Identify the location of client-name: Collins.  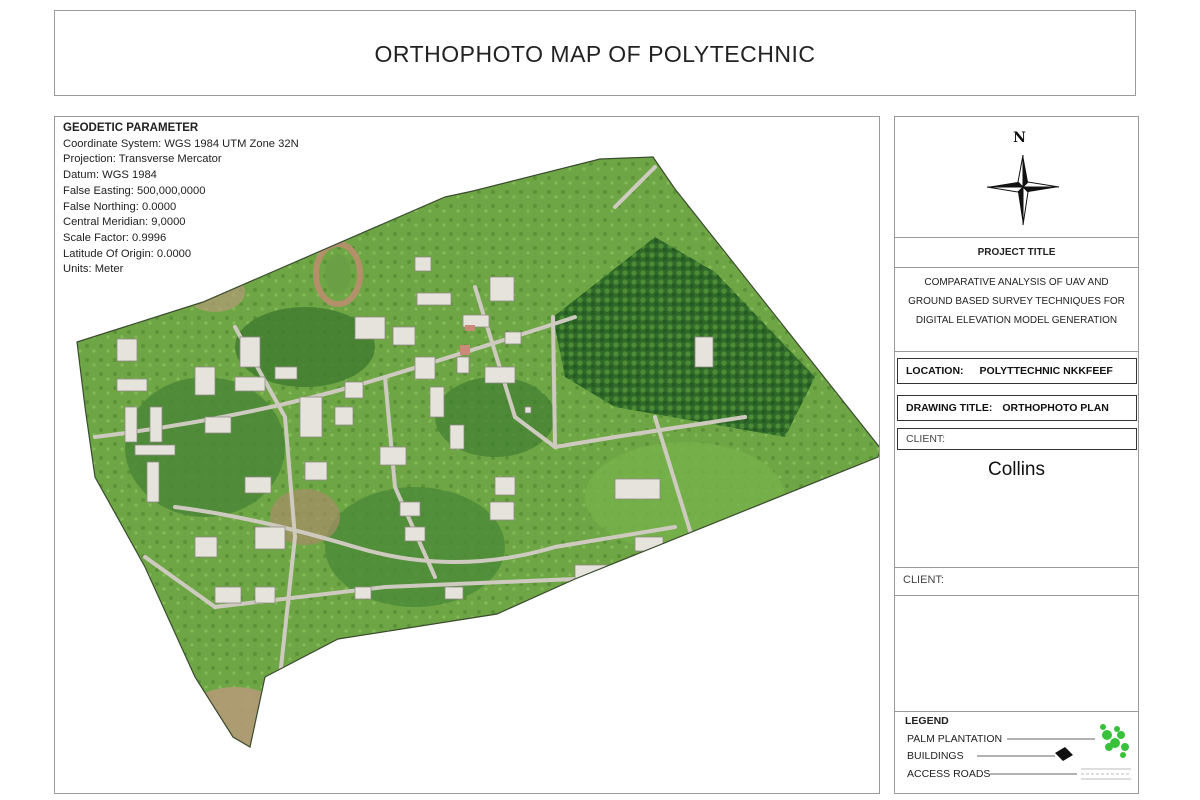
(1016, 469).